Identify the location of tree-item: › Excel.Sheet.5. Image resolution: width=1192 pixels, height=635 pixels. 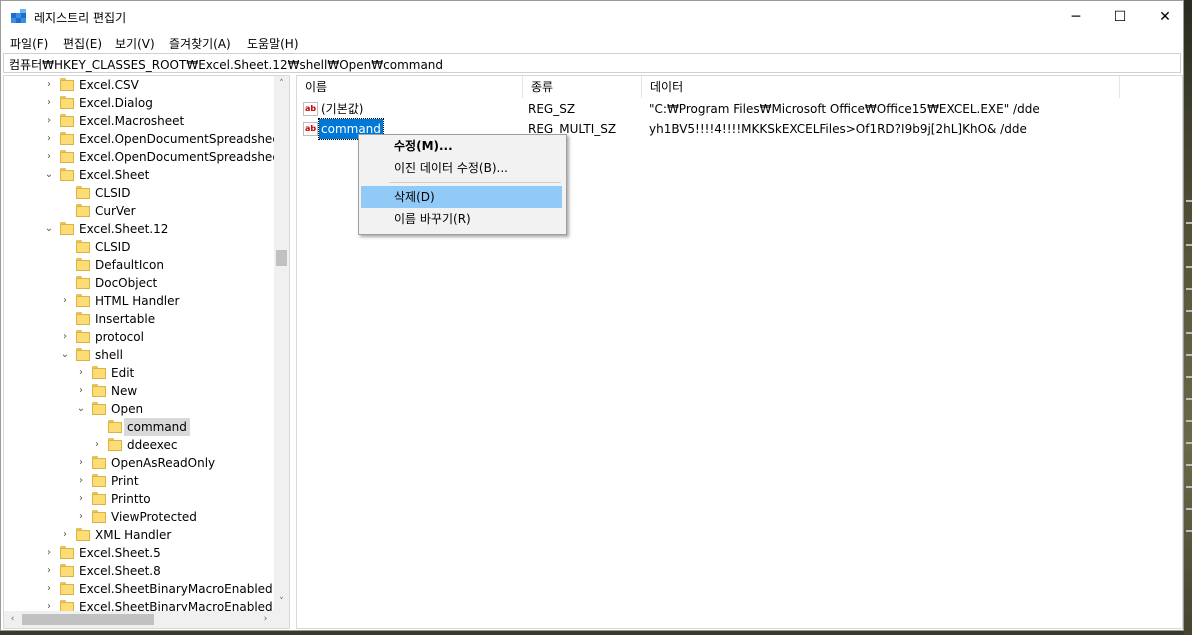
(139, 553).